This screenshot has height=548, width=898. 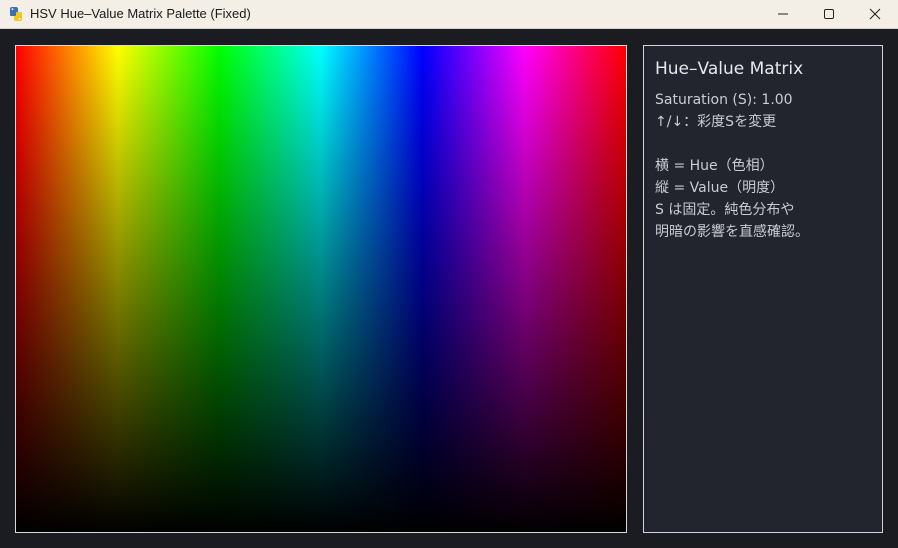 I want to click on panel-title: Hue–Value Matrix, so click(x=729, y=69).